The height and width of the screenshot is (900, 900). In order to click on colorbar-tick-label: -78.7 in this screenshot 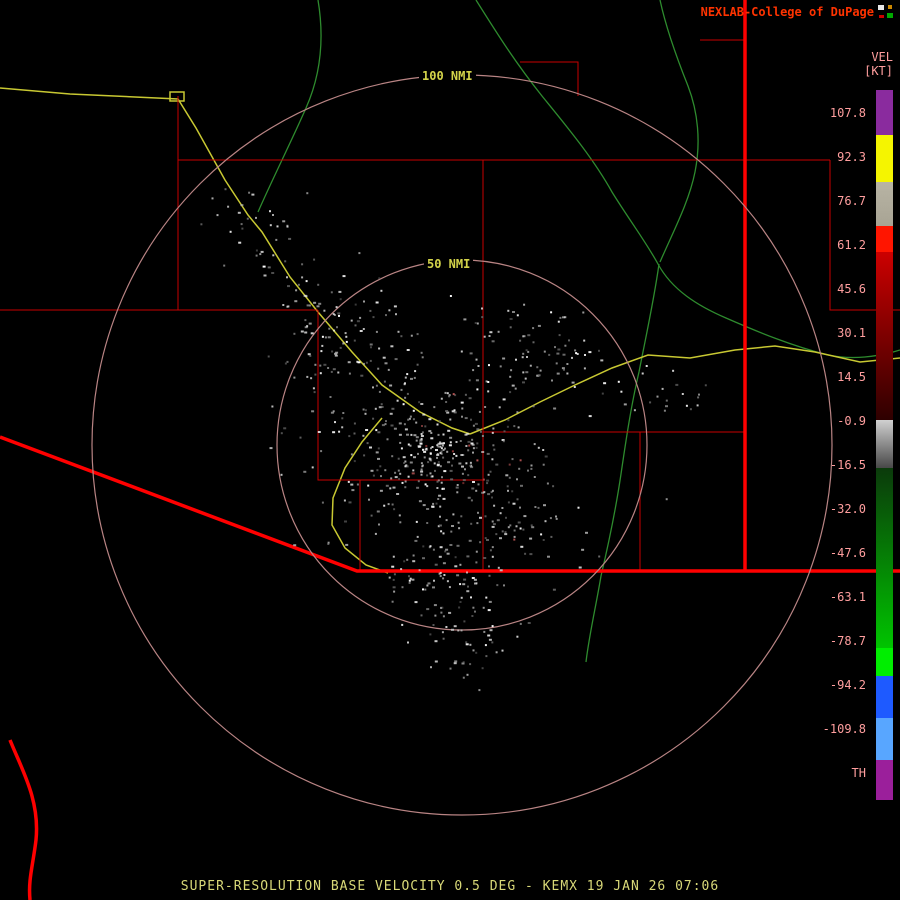, I will do `click(847, 641)`.